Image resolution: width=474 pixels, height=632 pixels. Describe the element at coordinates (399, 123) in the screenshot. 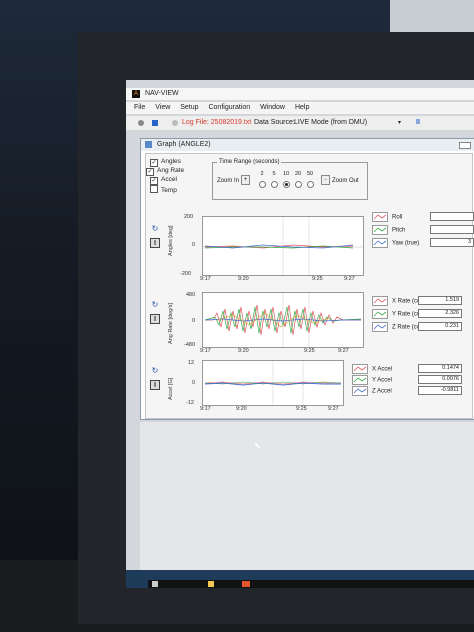

I see `dropdown-arrow-icon: ▾` at that location.